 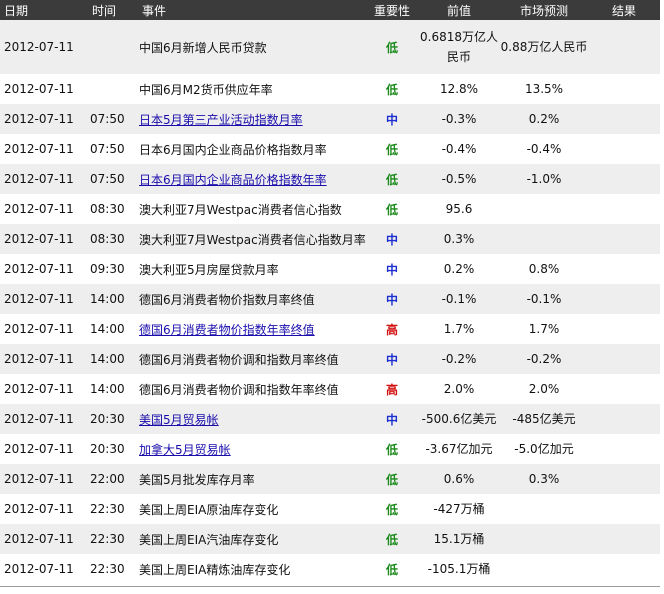 What do you see at coordinates (459, 179) in the screenshot?
I see `cell-previous: -0.5%` at bounding box center [459, 179].